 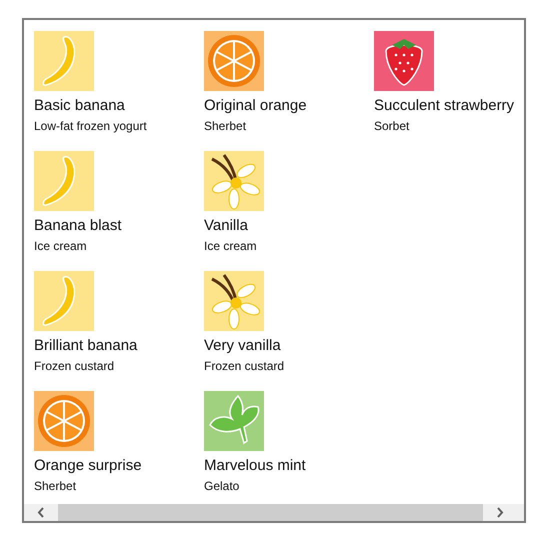 What do you see at coordinates (119, 202) in the screenshot?
I see `grid-item: Banana blast Ice cream` at bounding box center [119, 202].